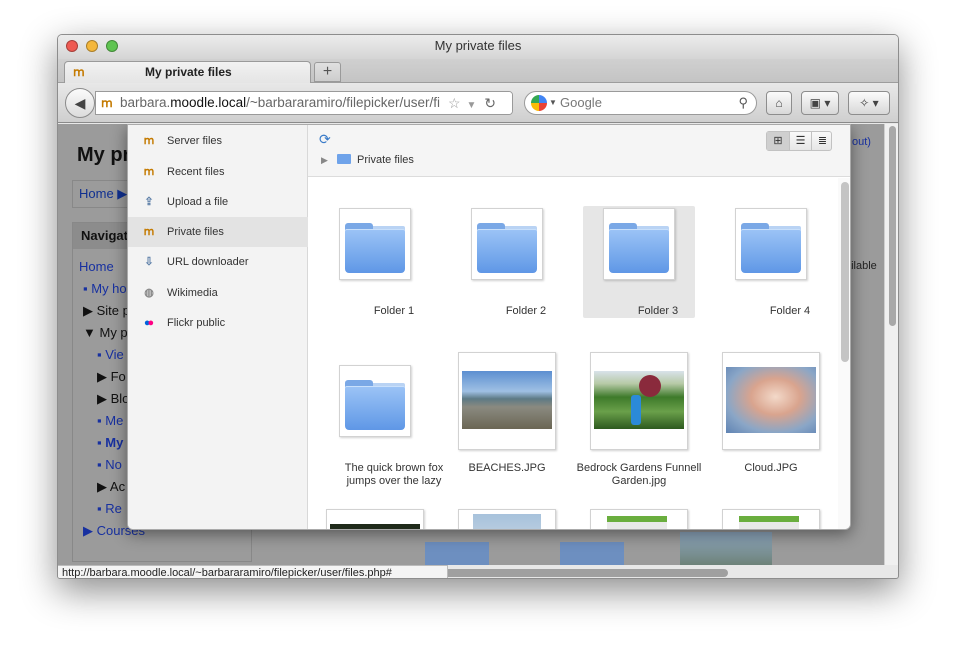 This screenshot has width=956, height=659. I want to click on file-tile-cloud: Cloud.JPG, so click(777, 427).